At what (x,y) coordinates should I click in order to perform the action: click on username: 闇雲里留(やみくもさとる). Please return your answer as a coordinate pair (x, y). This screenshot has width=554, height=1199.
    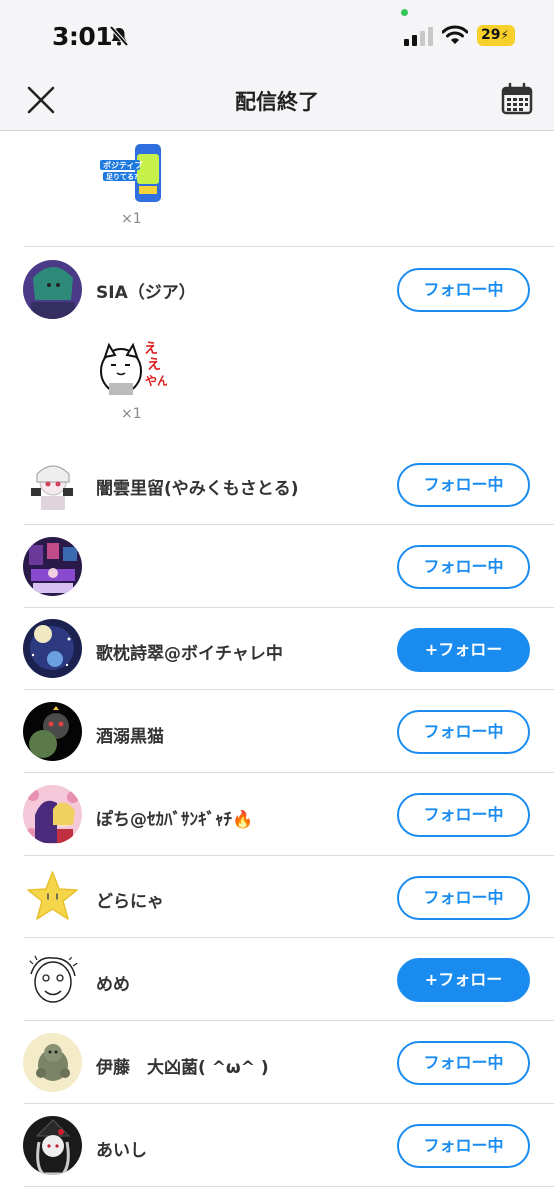
    Looking at the image, I should click on (197, 489).